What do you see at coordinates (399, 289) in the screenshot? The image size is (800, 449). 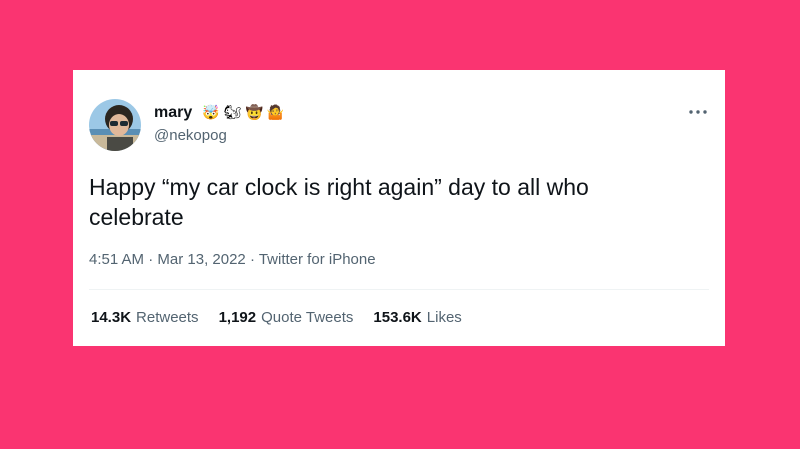 I see `divider` at bounding box center [399, 289].